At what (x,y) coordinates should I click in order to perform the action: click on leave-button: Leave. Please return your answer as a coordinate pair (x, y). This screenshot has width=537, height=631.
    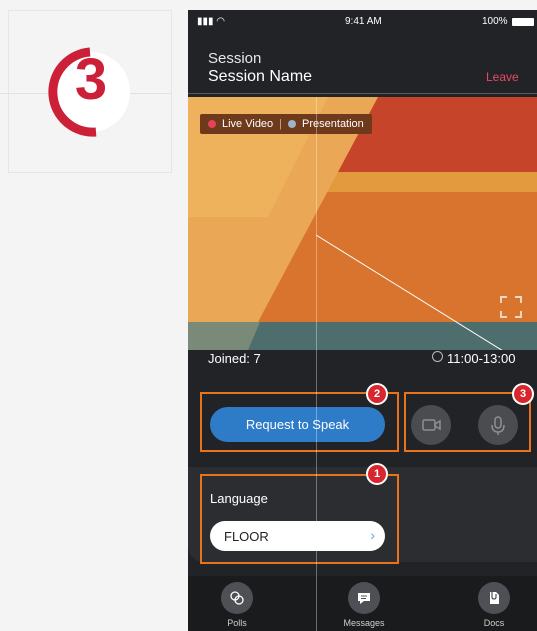
    Looking at the image, I should click on (502, 77).